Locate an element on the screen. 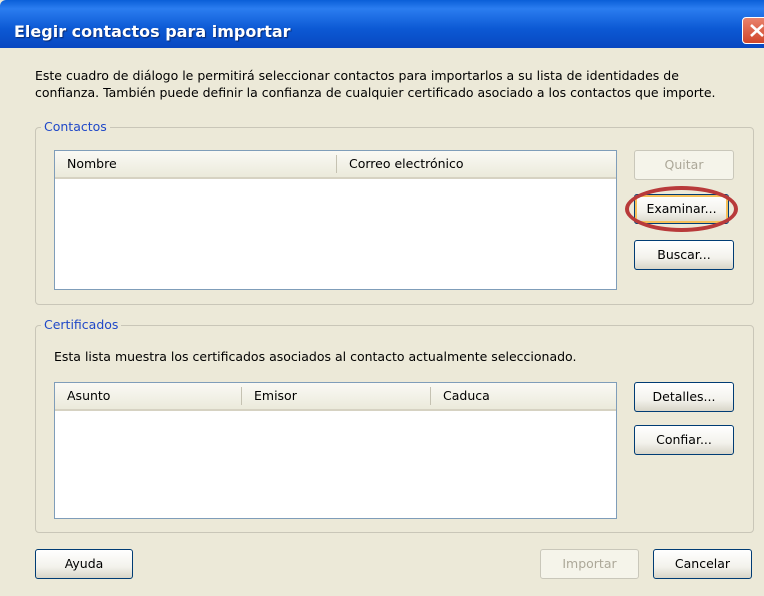 This screenshot has height=596, width=764. column-header-expires: Caduca is located at coordinates (523, 396).